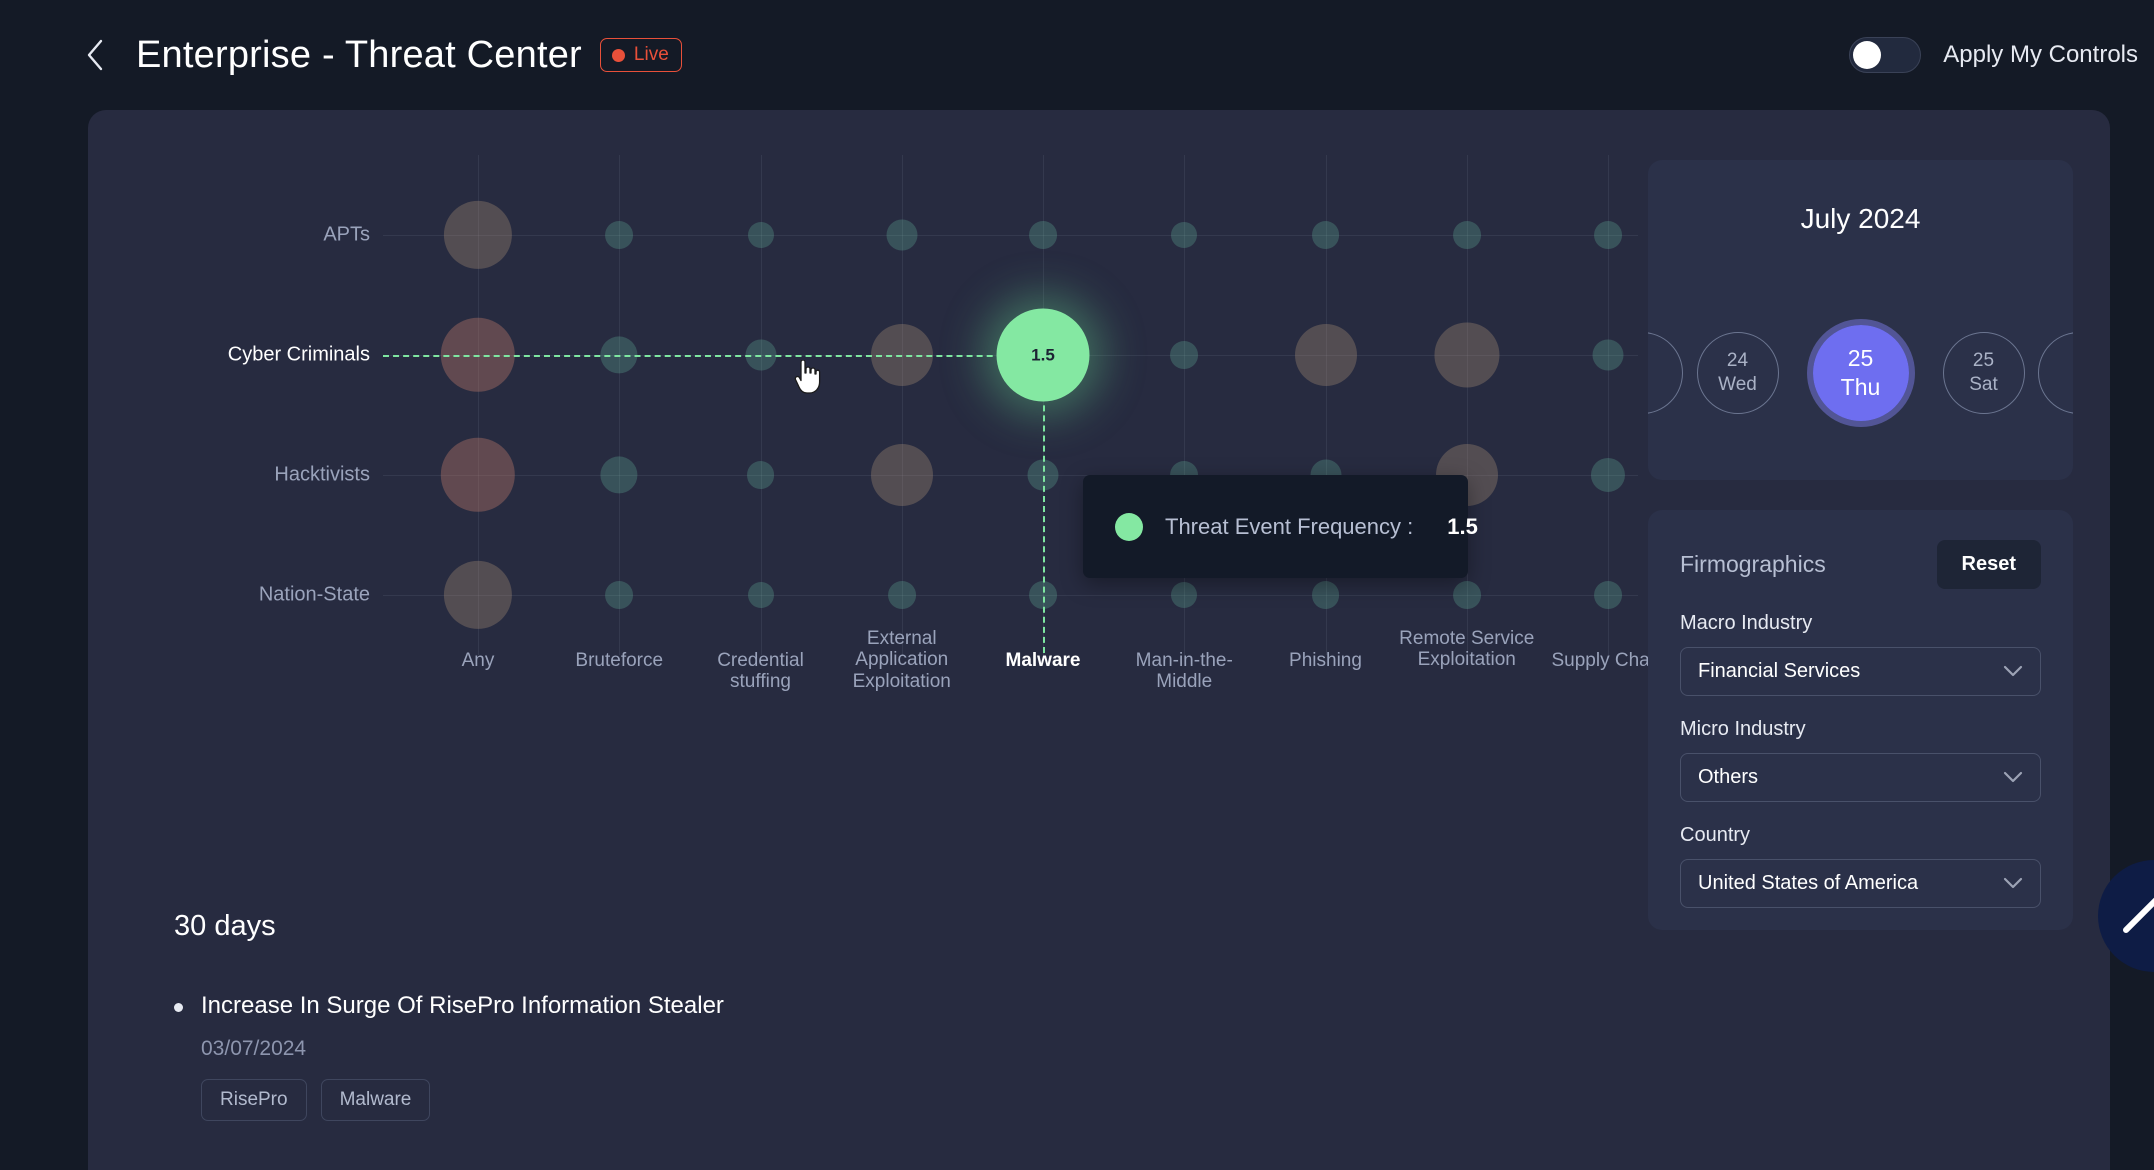 This screenshot has width=2154, height=1170. Describe the element at coordinates (651, 54) in the screenshot. I see `live-badge-label: Live` at that location.